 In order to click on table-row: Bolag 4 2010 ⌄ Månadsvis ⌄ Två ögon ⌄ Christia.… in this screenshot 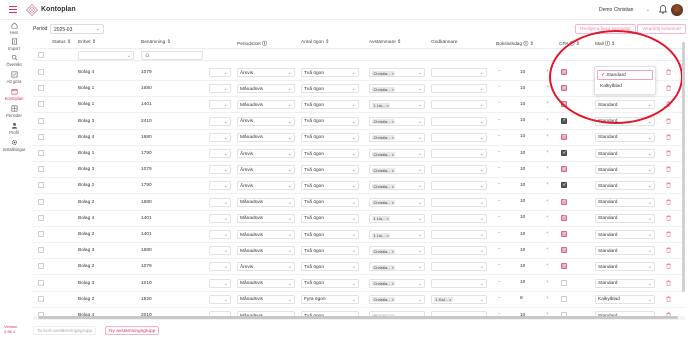, I will do `click(359, 312)`.